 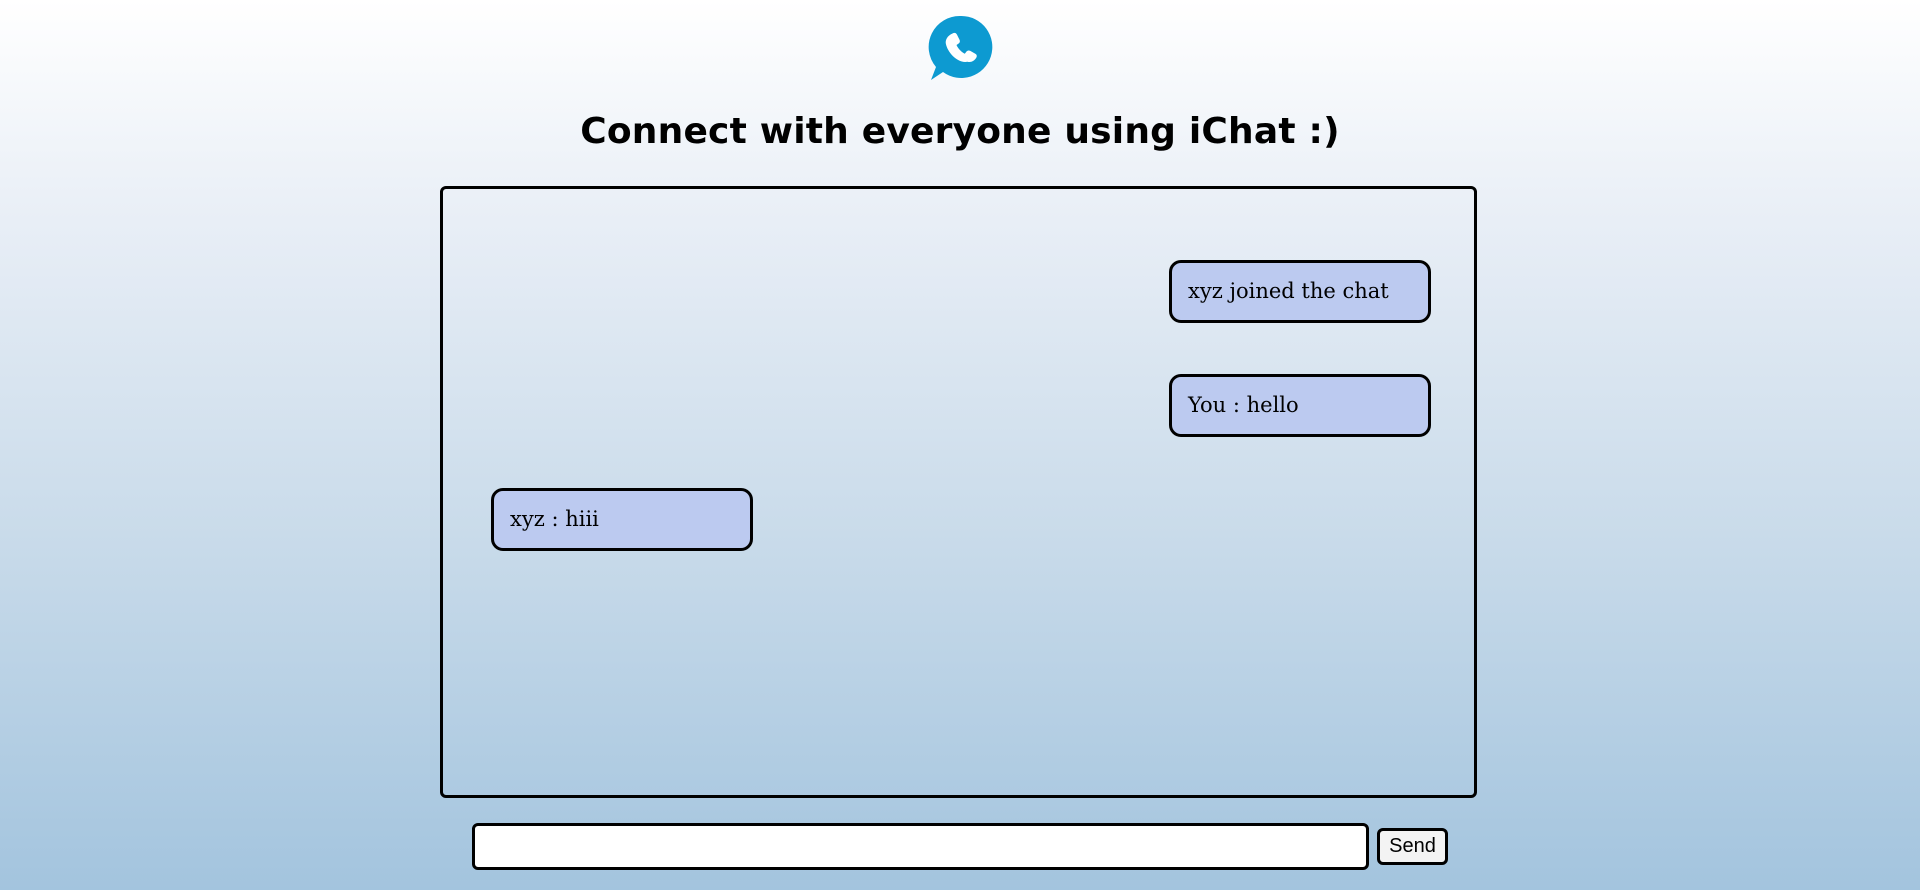 I want to click on phone-chat-bubble-icon, so click(x=961, y=49).